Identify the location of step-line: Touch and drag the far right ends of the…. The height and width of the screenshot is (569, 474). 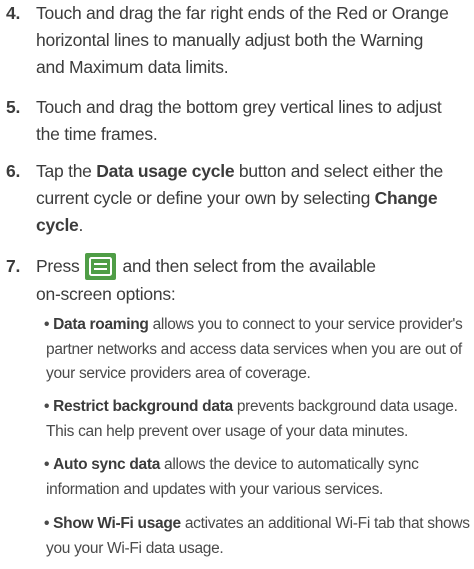
(242, 13).